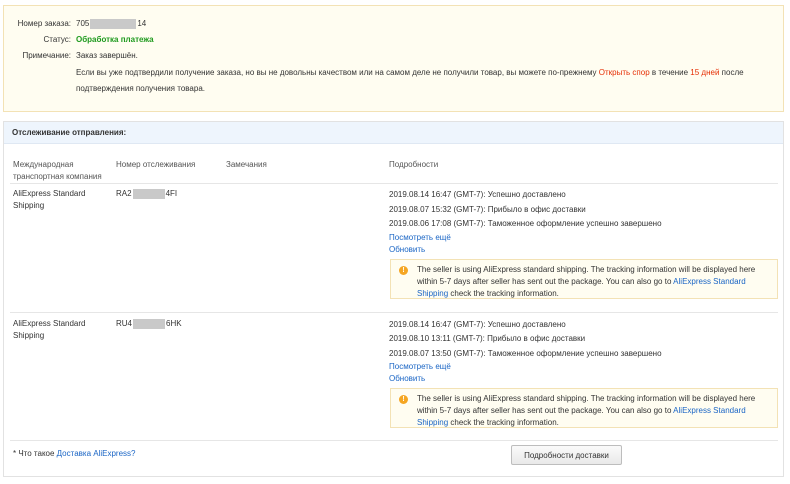 This screenshot has width=790, height=484. I want to click on note-value: Заказ завершён., so click(107, 55).